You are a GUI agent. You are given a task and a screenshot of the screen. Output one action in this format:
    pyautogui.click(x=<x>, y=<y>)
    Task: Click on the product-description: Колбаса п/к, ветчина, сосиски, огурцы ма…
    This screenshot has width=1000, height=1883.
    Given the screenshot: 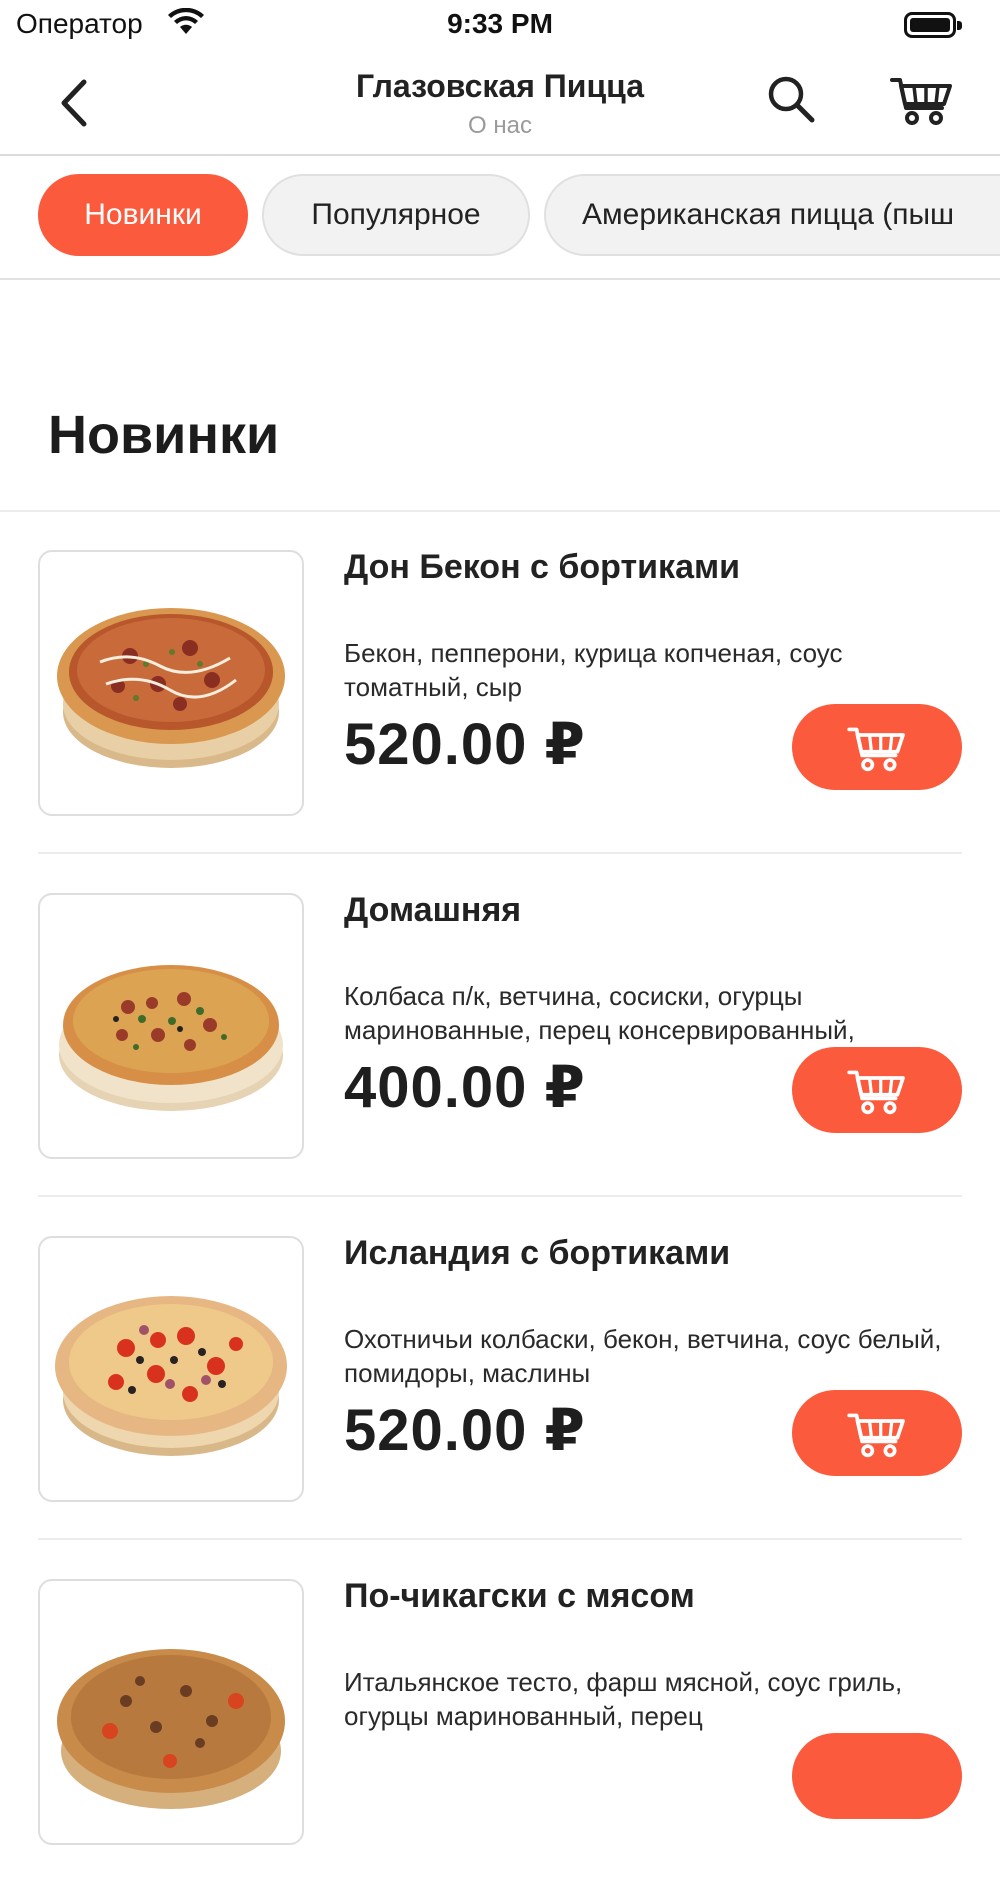 What is the action you would take?
    pyautogui.click(x=599, y=1013)
    